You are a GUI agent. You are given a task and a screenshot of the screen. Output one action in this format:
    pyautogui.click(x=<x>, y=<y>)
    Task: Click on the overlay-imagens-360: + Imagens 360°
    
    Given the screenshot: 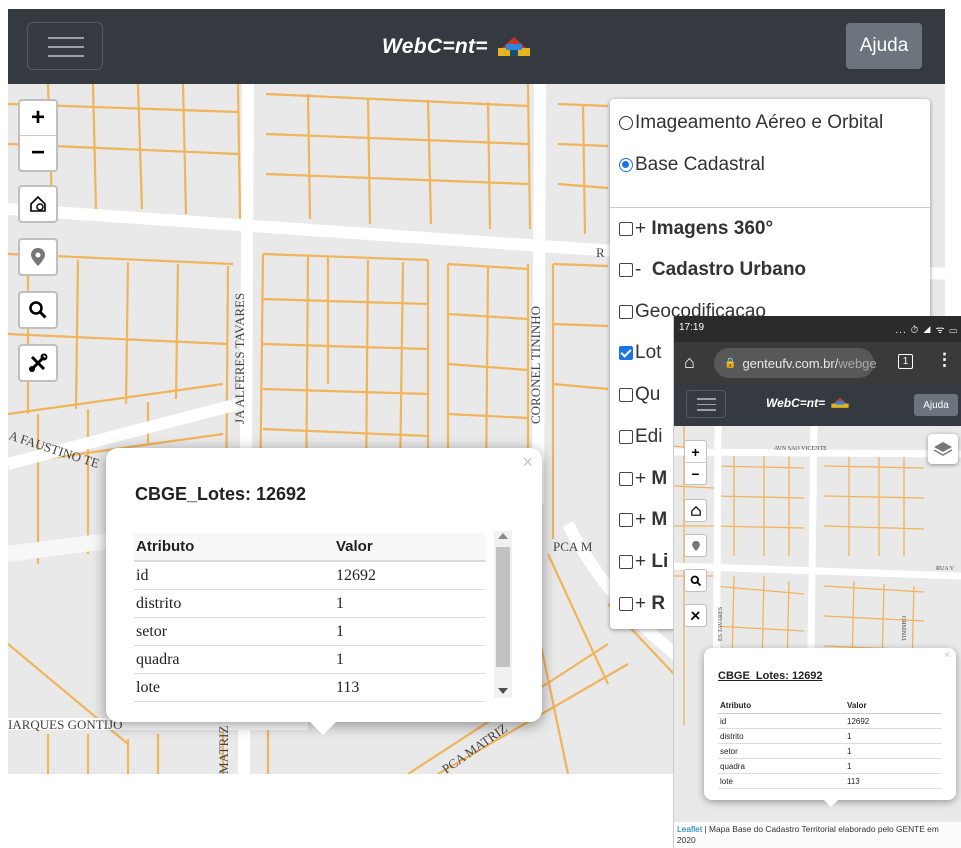 What is the action you would take?
    pyautogui.click(x=696, y=229)
    